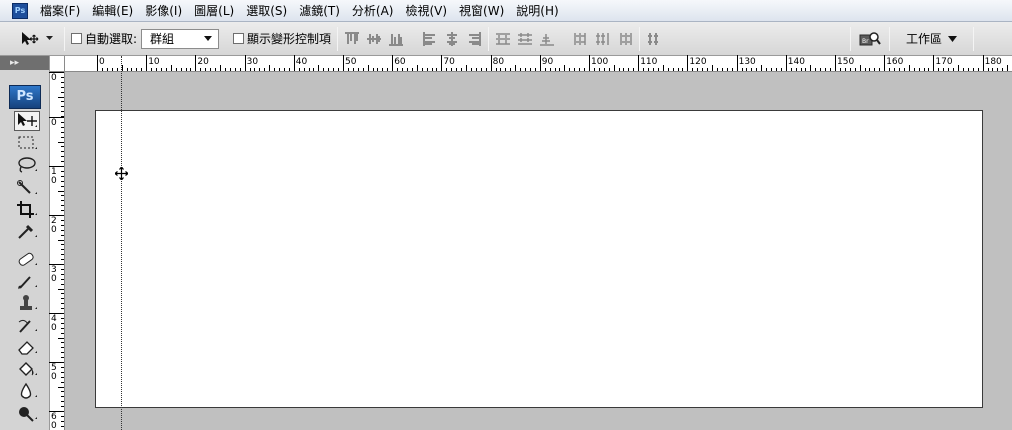 Image resolution: width=1012 pixels, height=430 pixels. Describe the element at coordinates (27, 259) in the screenshot. I see `spot-healing-button` at that location.